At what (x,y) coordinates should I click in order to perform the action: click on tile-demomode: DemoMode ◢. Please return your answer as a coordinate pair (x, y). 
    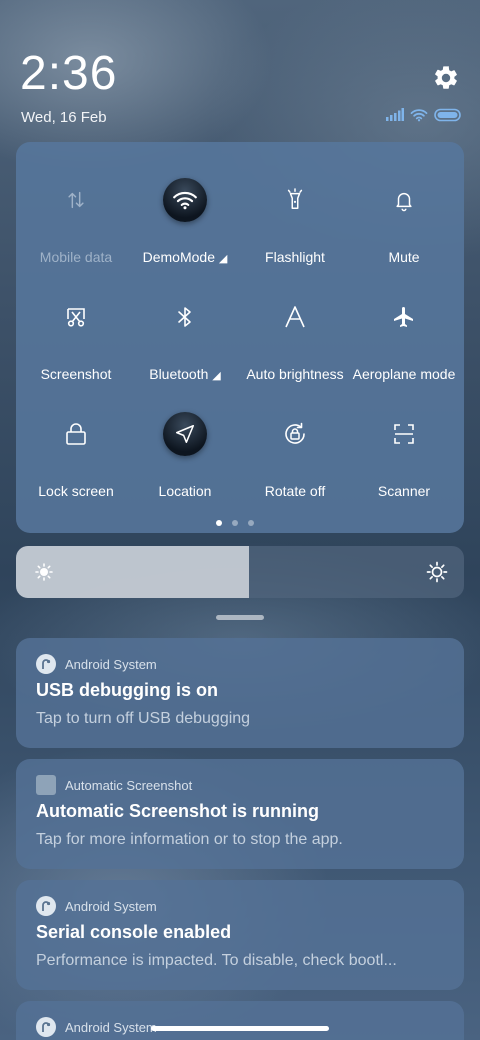
    Looking at the image, I should click on (185, 214).